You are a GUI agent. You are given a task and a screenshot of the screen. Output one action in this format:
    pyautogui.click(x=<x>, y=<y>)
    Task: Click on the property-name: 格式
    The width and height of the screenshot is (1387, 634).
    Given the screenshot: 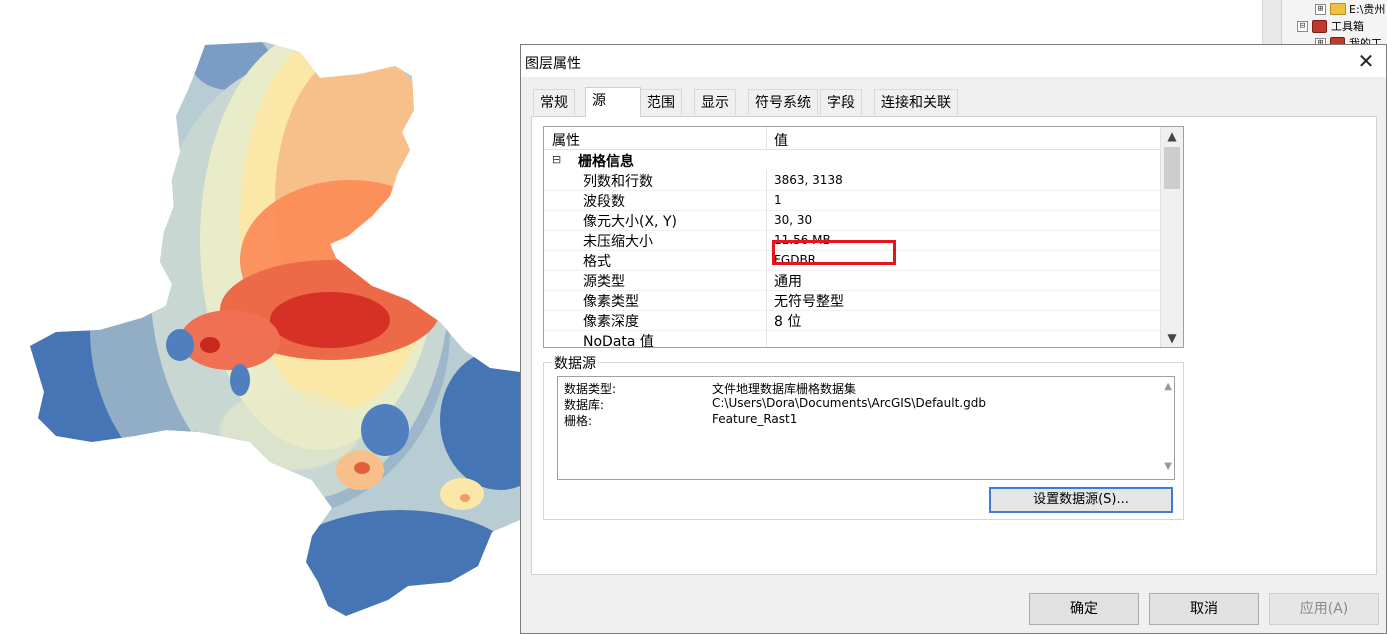 What is the action you would take?
    pyautogui.click(x=597, y=262)
    